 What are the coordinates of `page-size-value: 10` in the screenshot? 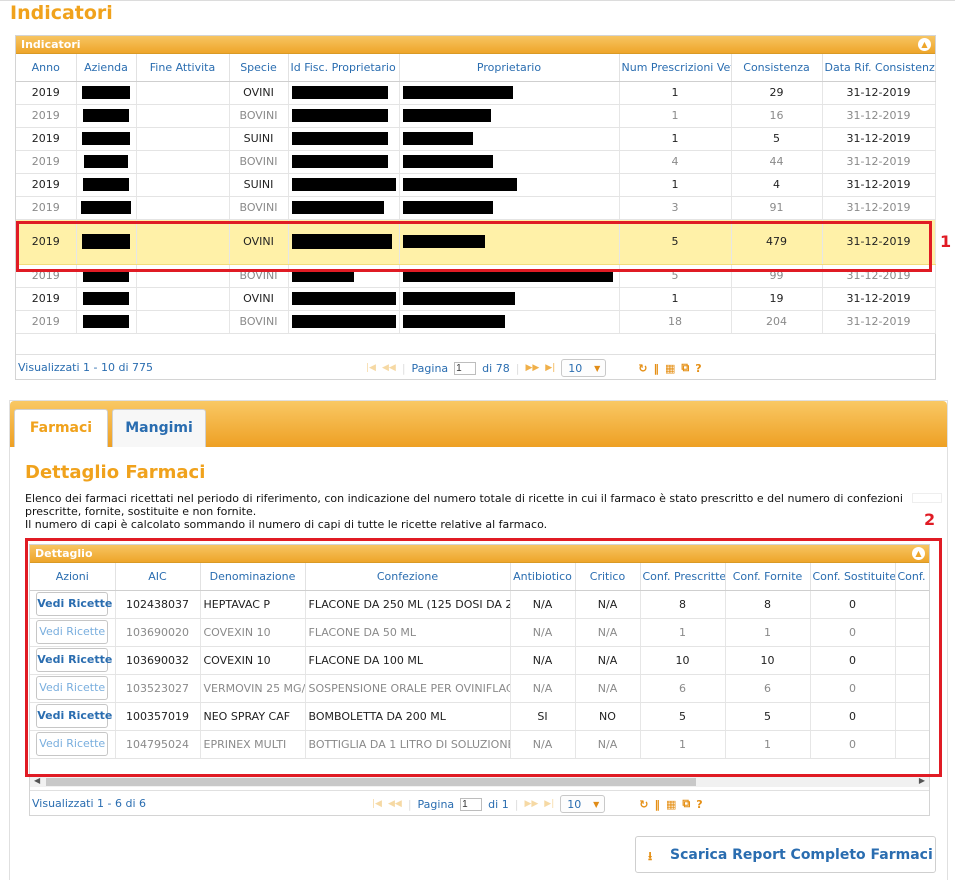 It's located at (574, 804).